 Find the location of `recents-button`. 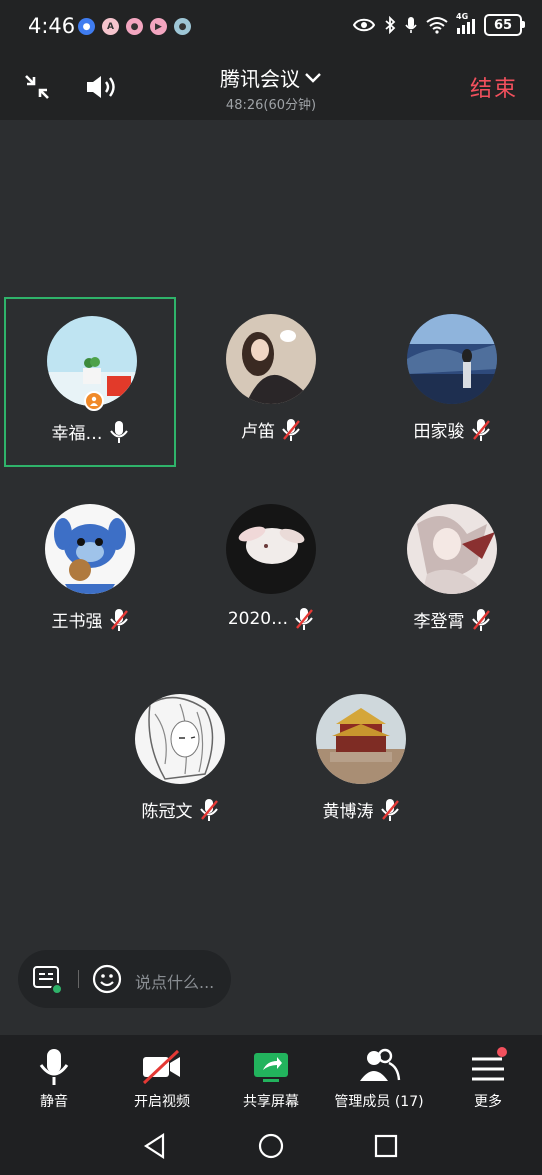

recents-button is located at coordinates (386, 1146).